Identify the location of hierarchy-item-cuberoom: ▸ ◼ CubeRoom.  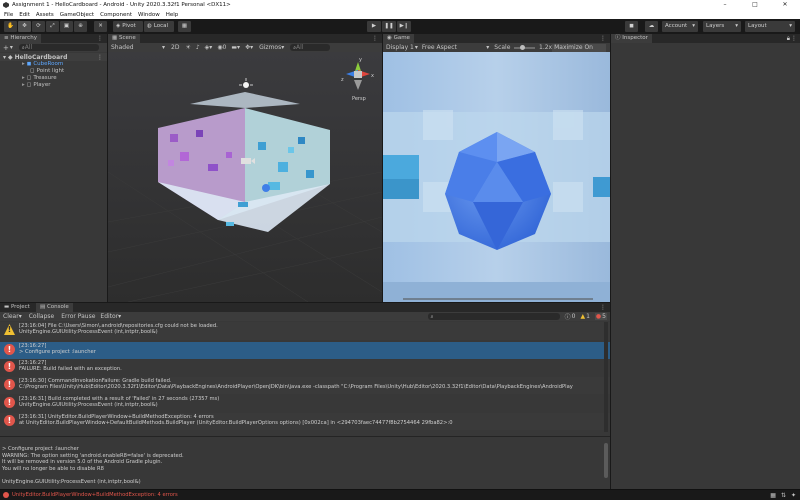
(42, 64).